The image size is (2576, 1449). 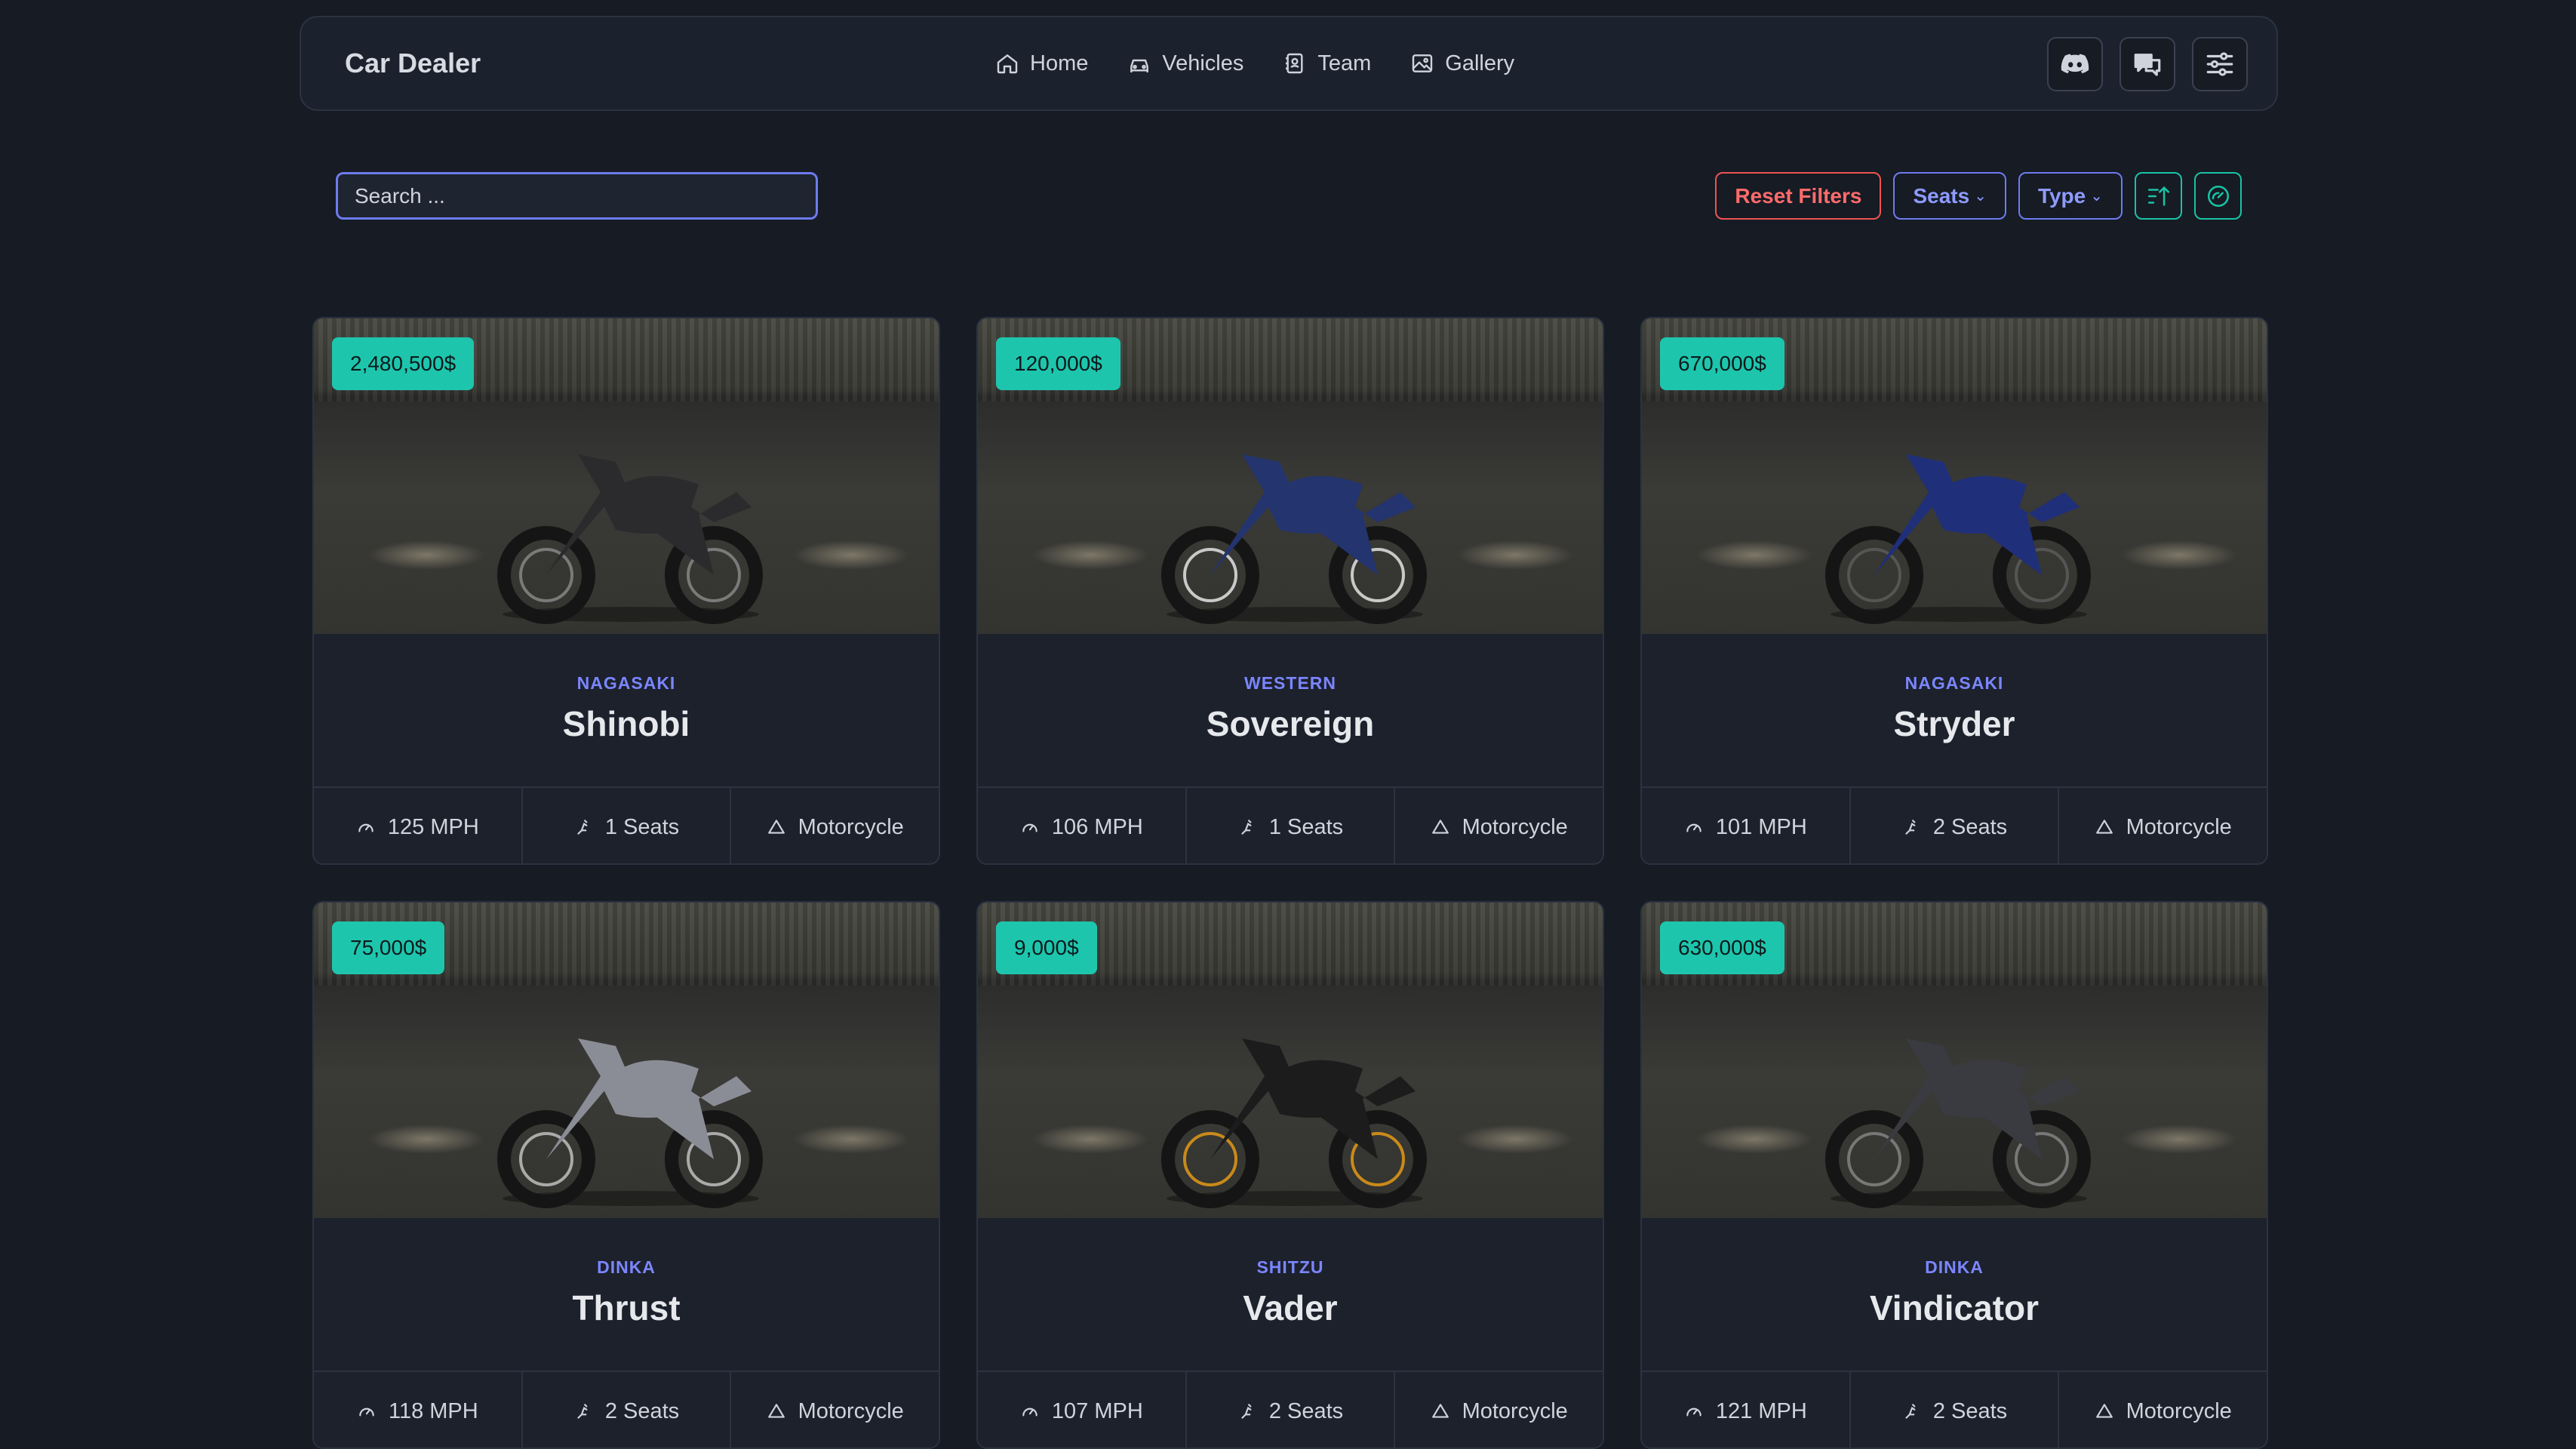 I want to click on speed-stat: 107 MPH, so click(x=1082, y=1409).